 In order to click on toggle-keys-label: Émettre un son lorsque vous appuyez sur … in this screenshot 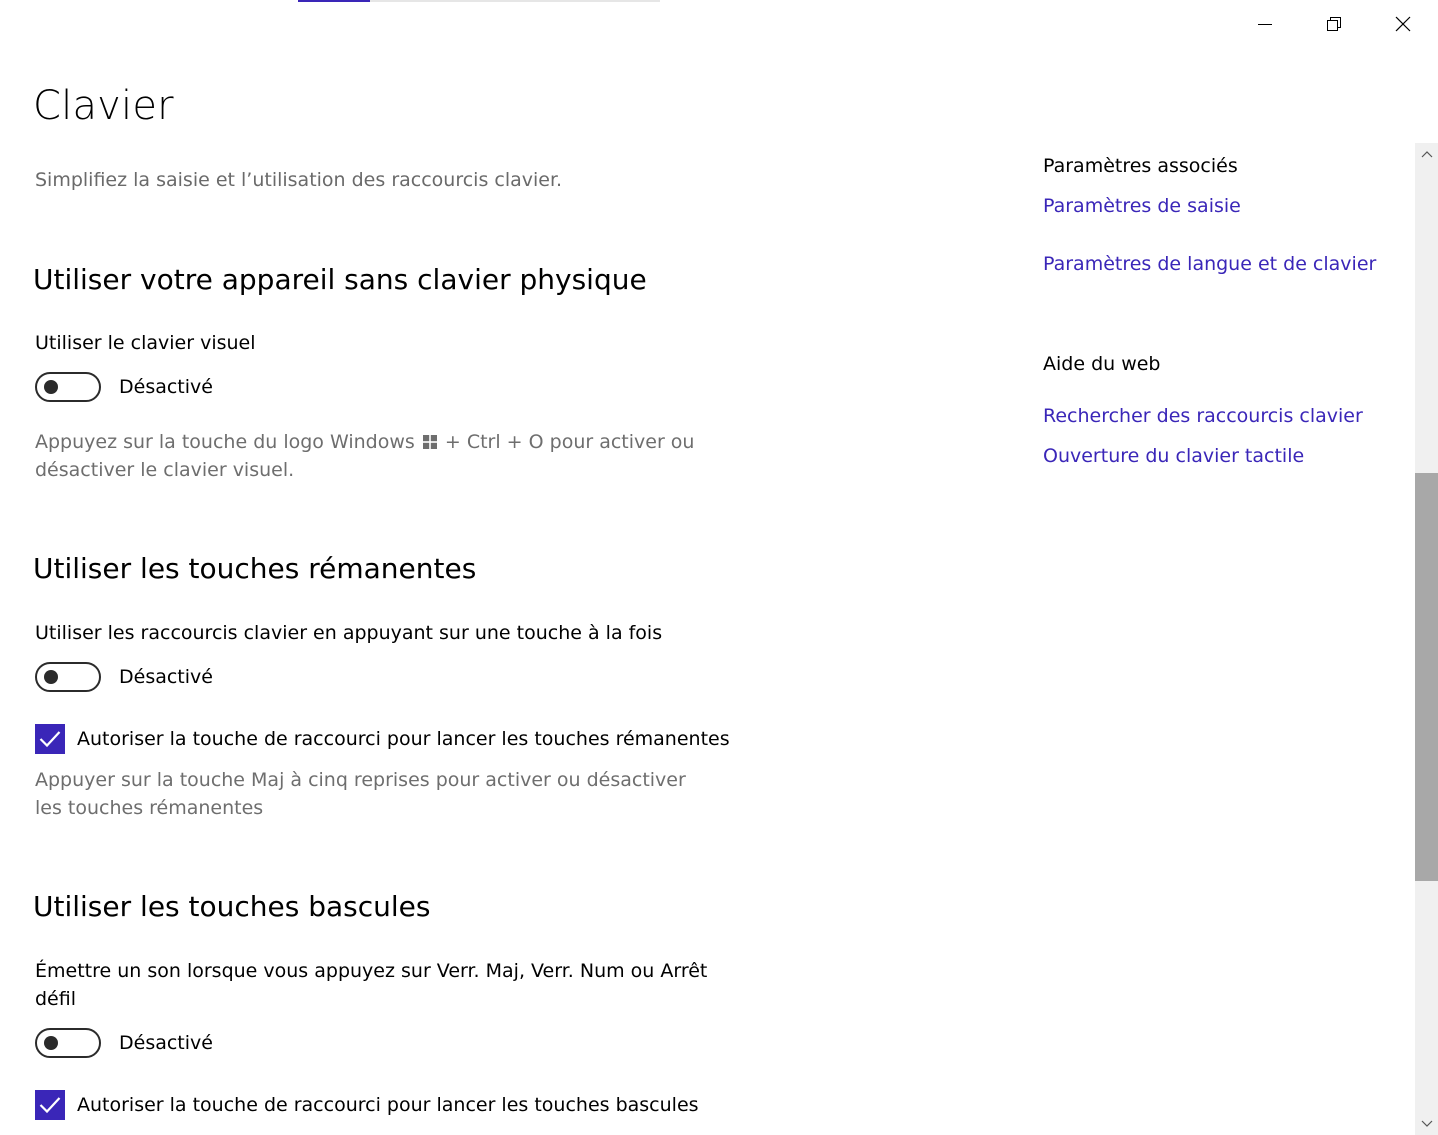, I will do `click(371, 985)`.